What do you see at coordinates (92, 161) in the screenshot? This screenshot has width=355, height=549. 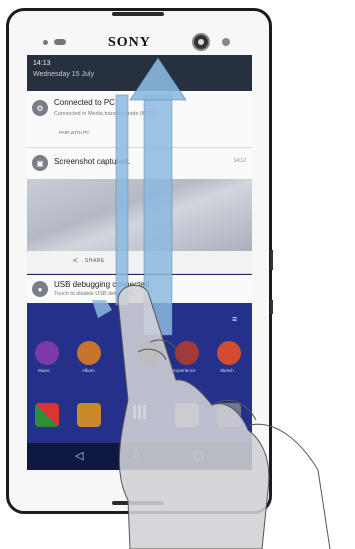 I see `notification-title: Screenshot captured.` at bounding box center [92, 161].